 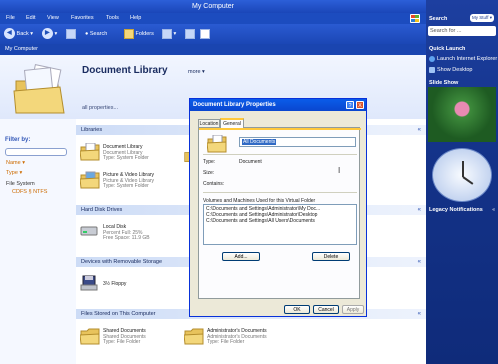 I want to click on menu-favorites: Favorites, so click(x=82, y=18).